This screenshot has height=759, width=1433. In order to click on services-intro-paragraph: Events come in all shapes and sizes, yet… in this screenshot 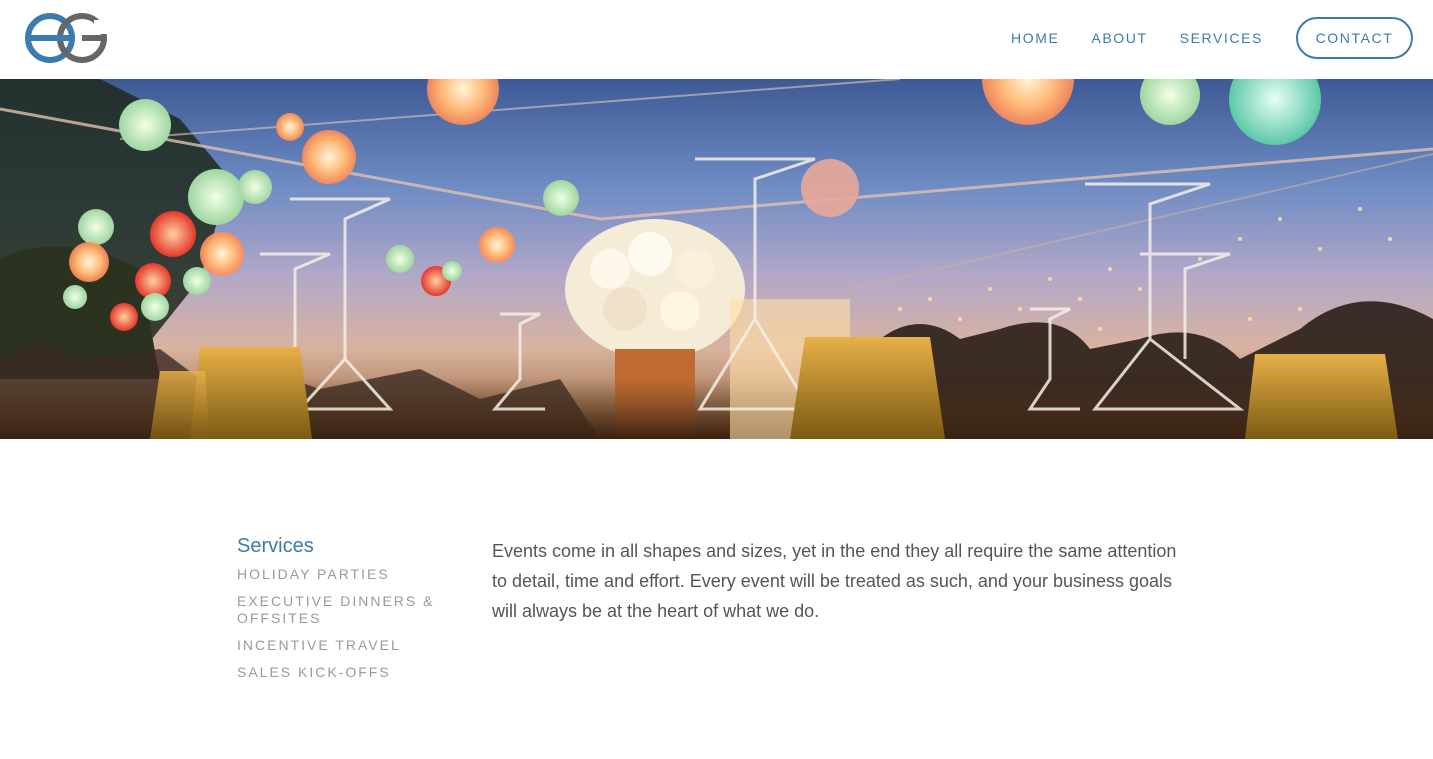, I will do `click(834, 581)`.